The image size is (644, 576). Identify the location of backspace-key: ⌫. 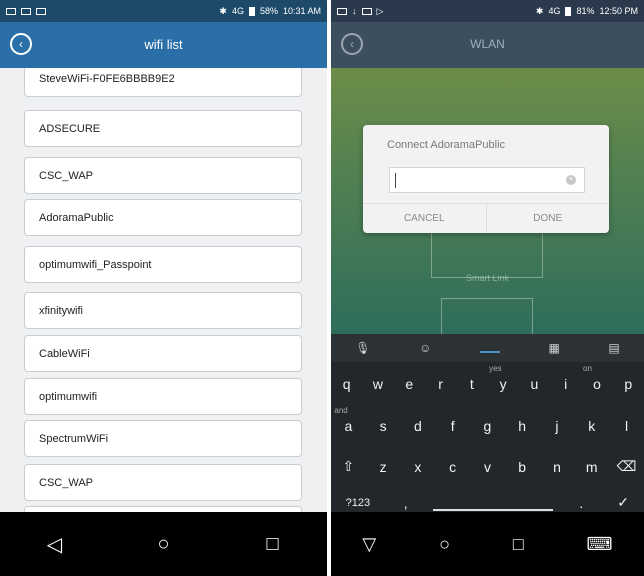
(627, 466).